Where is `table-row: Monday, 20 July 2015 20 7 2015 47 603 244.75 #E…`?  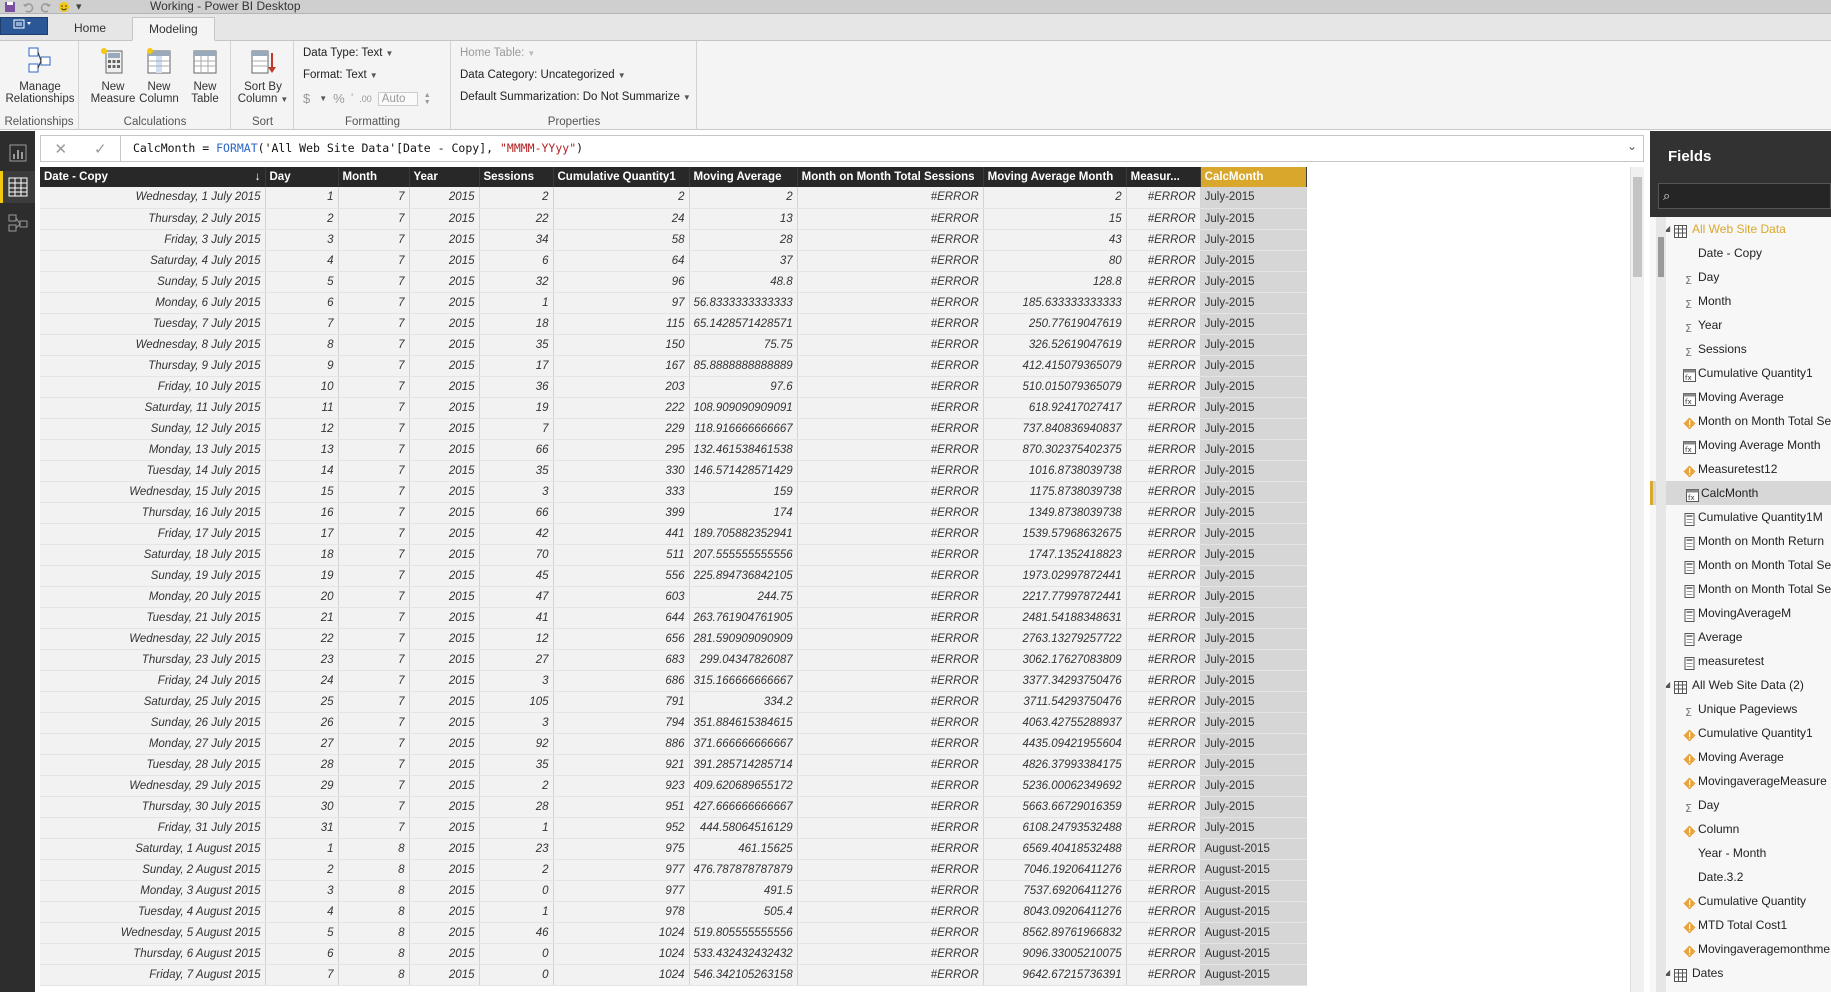 table-row: Monday, 20 July 2015 20 7 2015 47 603 244.75 #E… is located at coordinates (673, 597).